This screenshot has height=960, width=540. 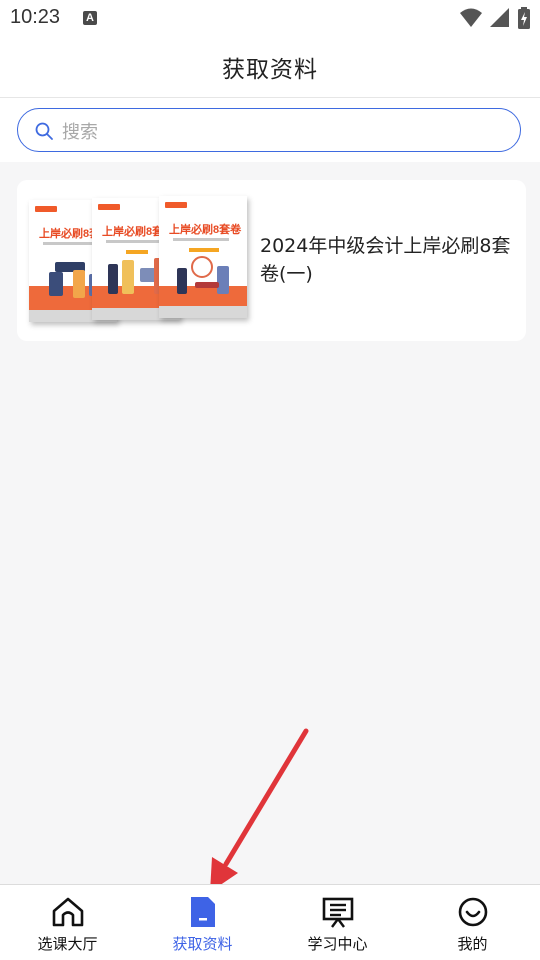 What do you see at coordinates (203, 257) in the screenshot?
I see `book-cover: 上岸必刷8套卷` at bounding box center [203, 257].